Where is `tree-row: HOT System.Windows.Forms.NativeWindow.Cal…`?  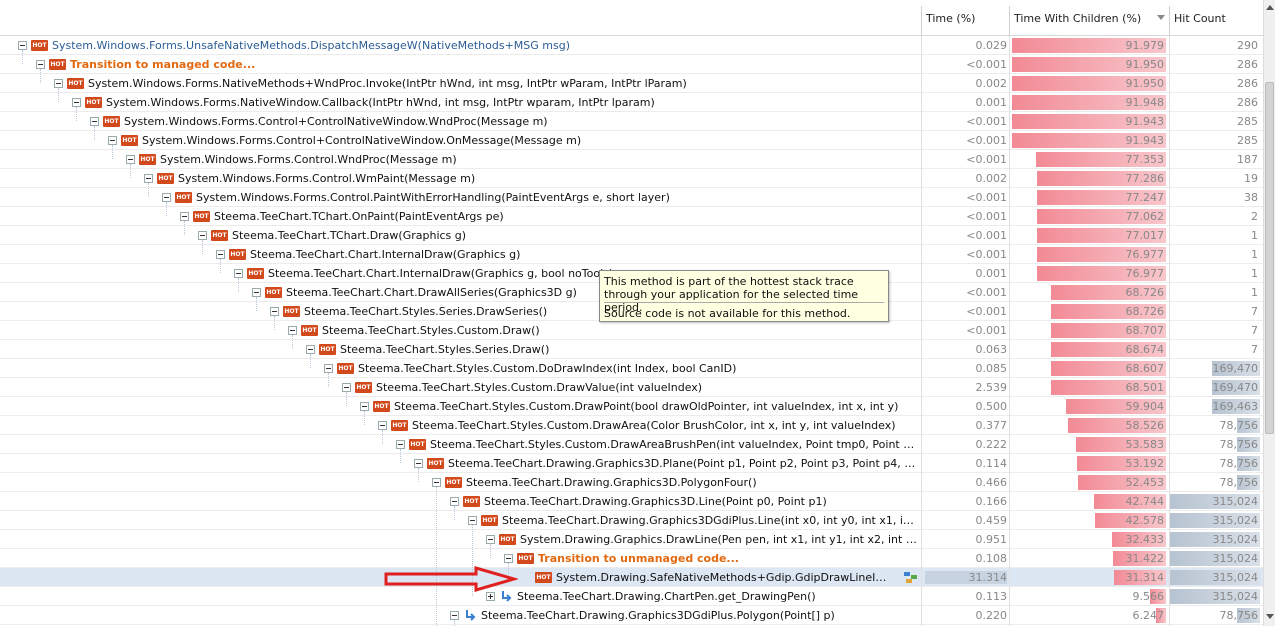 tree-row: HOT System.Windows.Forms.NativeWindow.Cal… is located at coordinates (631, 102).